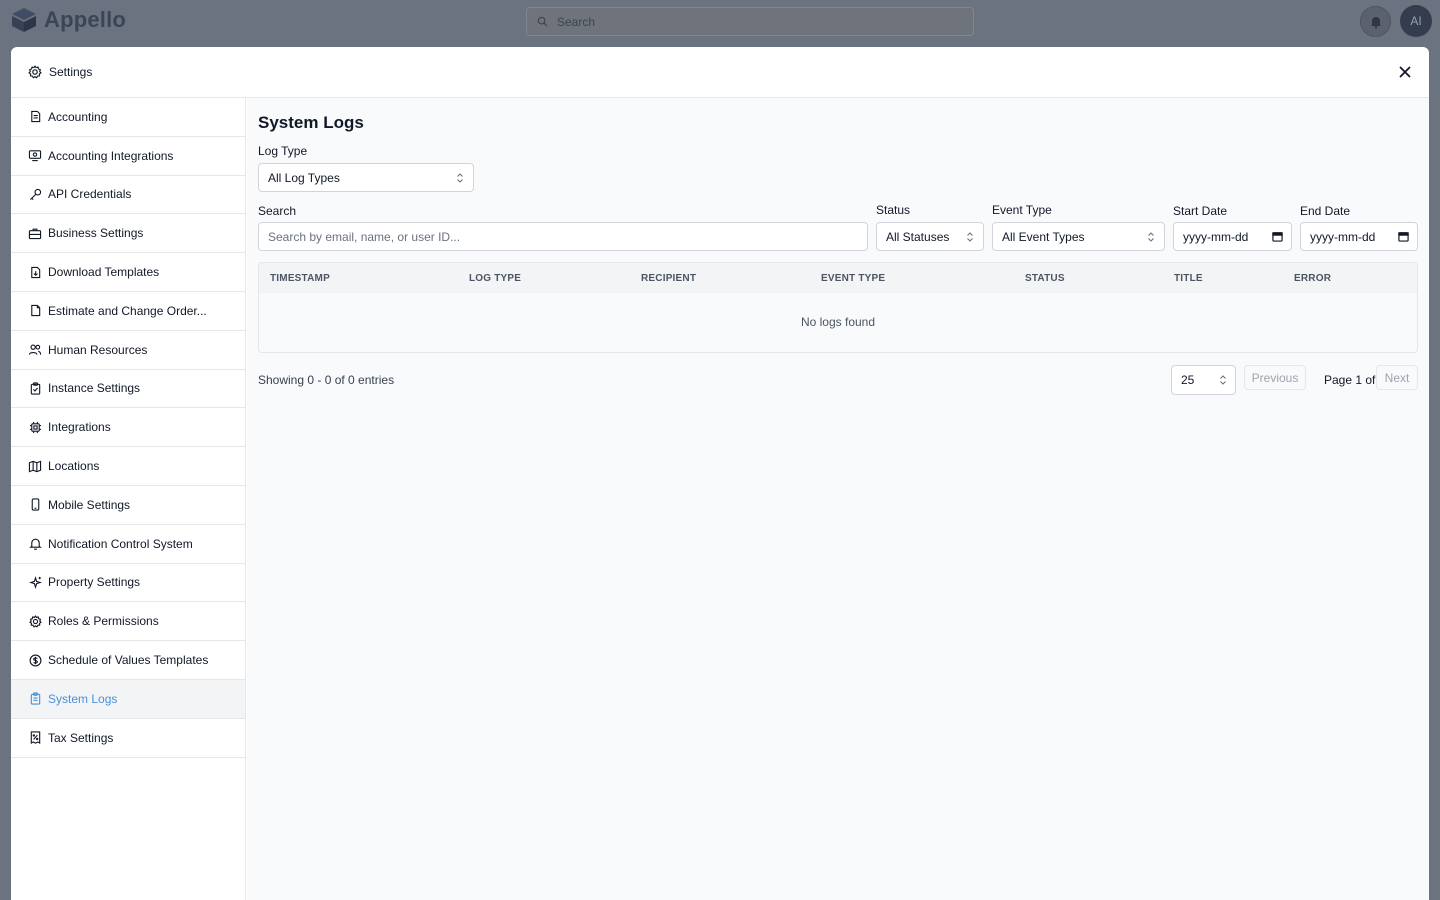  Describe the element at coordinates (1043, 236) in the screenshot. I see `event-type-value: All Event Types` at that location.